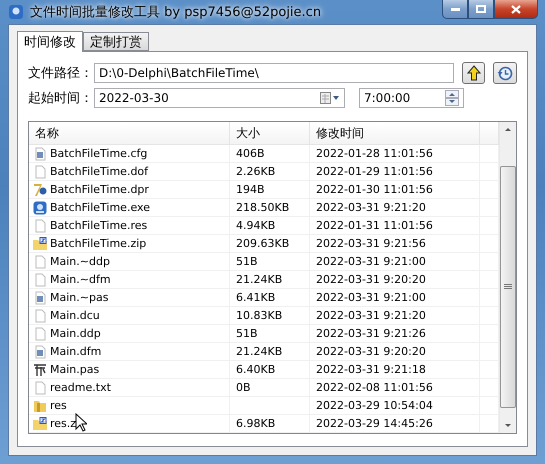  Describe the element at coordinates (76, 351) in the screenshot. I see `file-name: Main.dfm` at that location.